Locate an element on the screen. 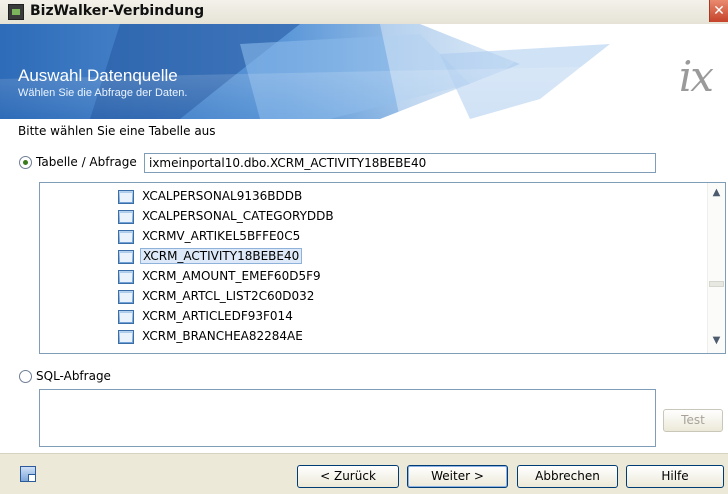 This screenshot has width=728, height=494. back-button: < Zurück is located at coordinates (348, 476).